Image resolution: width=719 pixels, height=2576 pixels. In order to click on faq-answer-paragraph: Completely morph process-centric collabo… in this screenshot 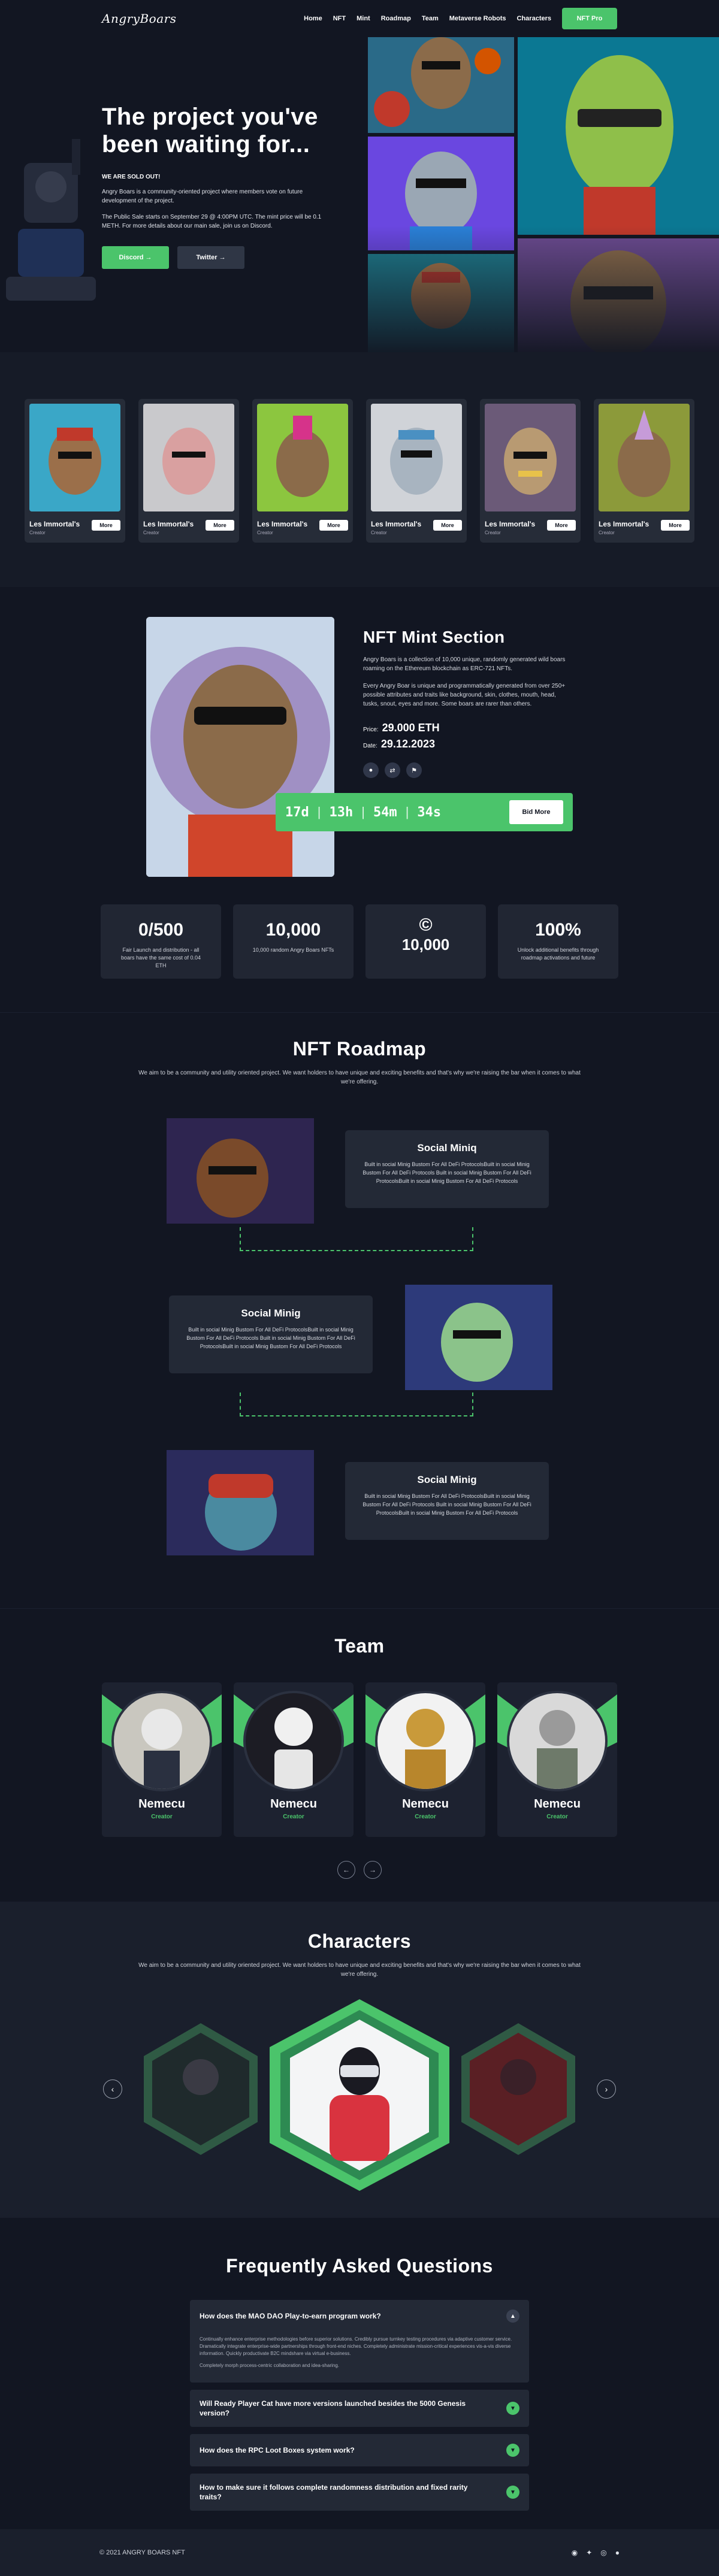, I will do `click(270, 2365)`.